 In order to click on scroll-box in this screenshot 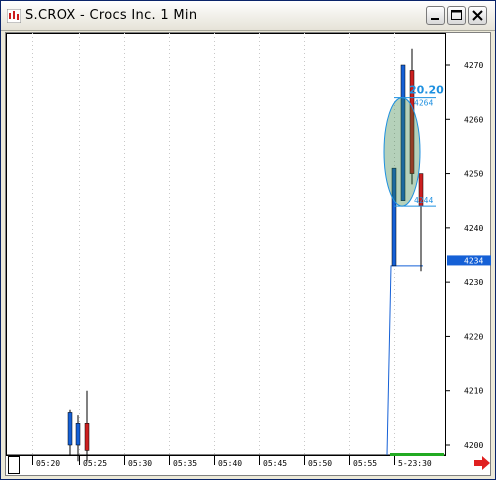, I will do `click(14, 465)`.